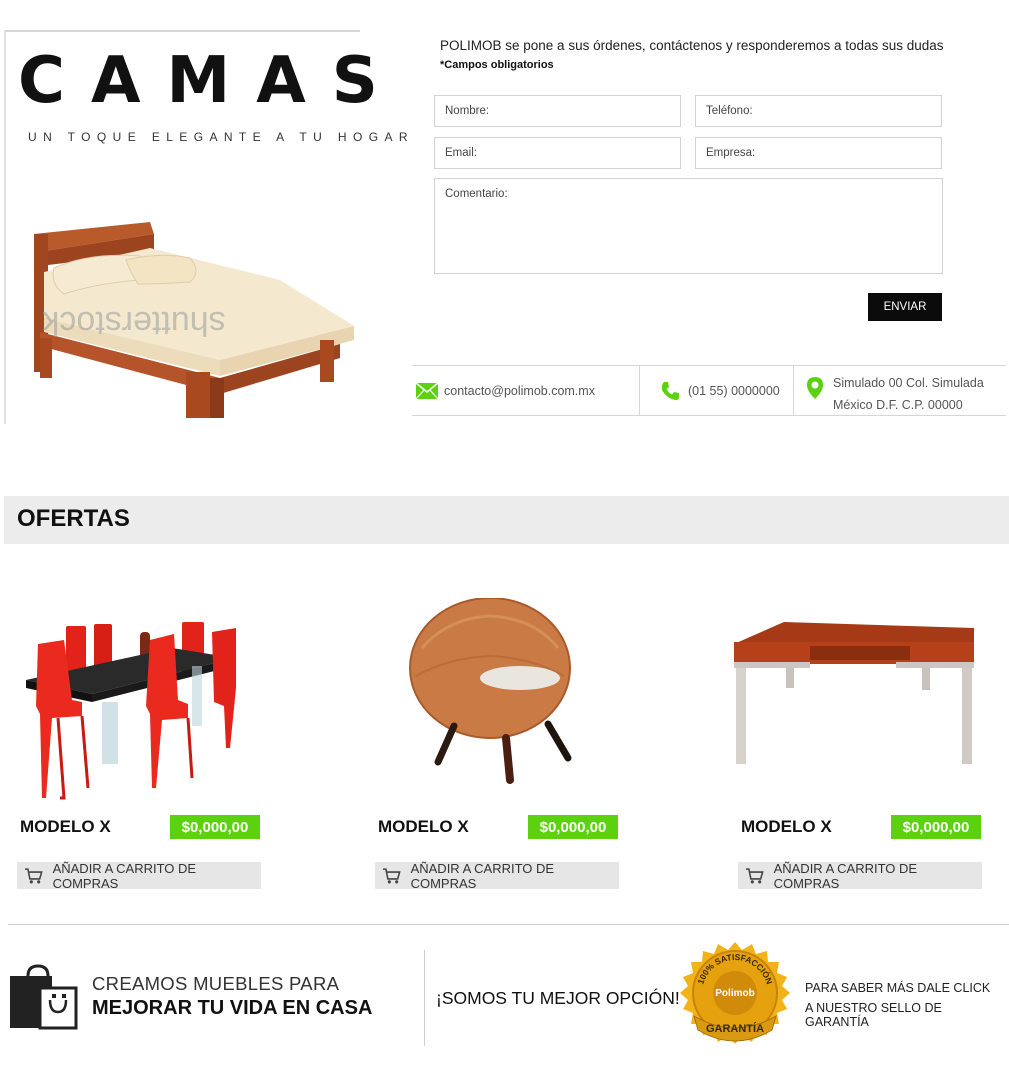 The width and height of the screenshot is (1009, 1091). I want to click on guarantee-seal: 100% SATISFACCIÓN Polimob GARANTÍA, so click(735, 997).